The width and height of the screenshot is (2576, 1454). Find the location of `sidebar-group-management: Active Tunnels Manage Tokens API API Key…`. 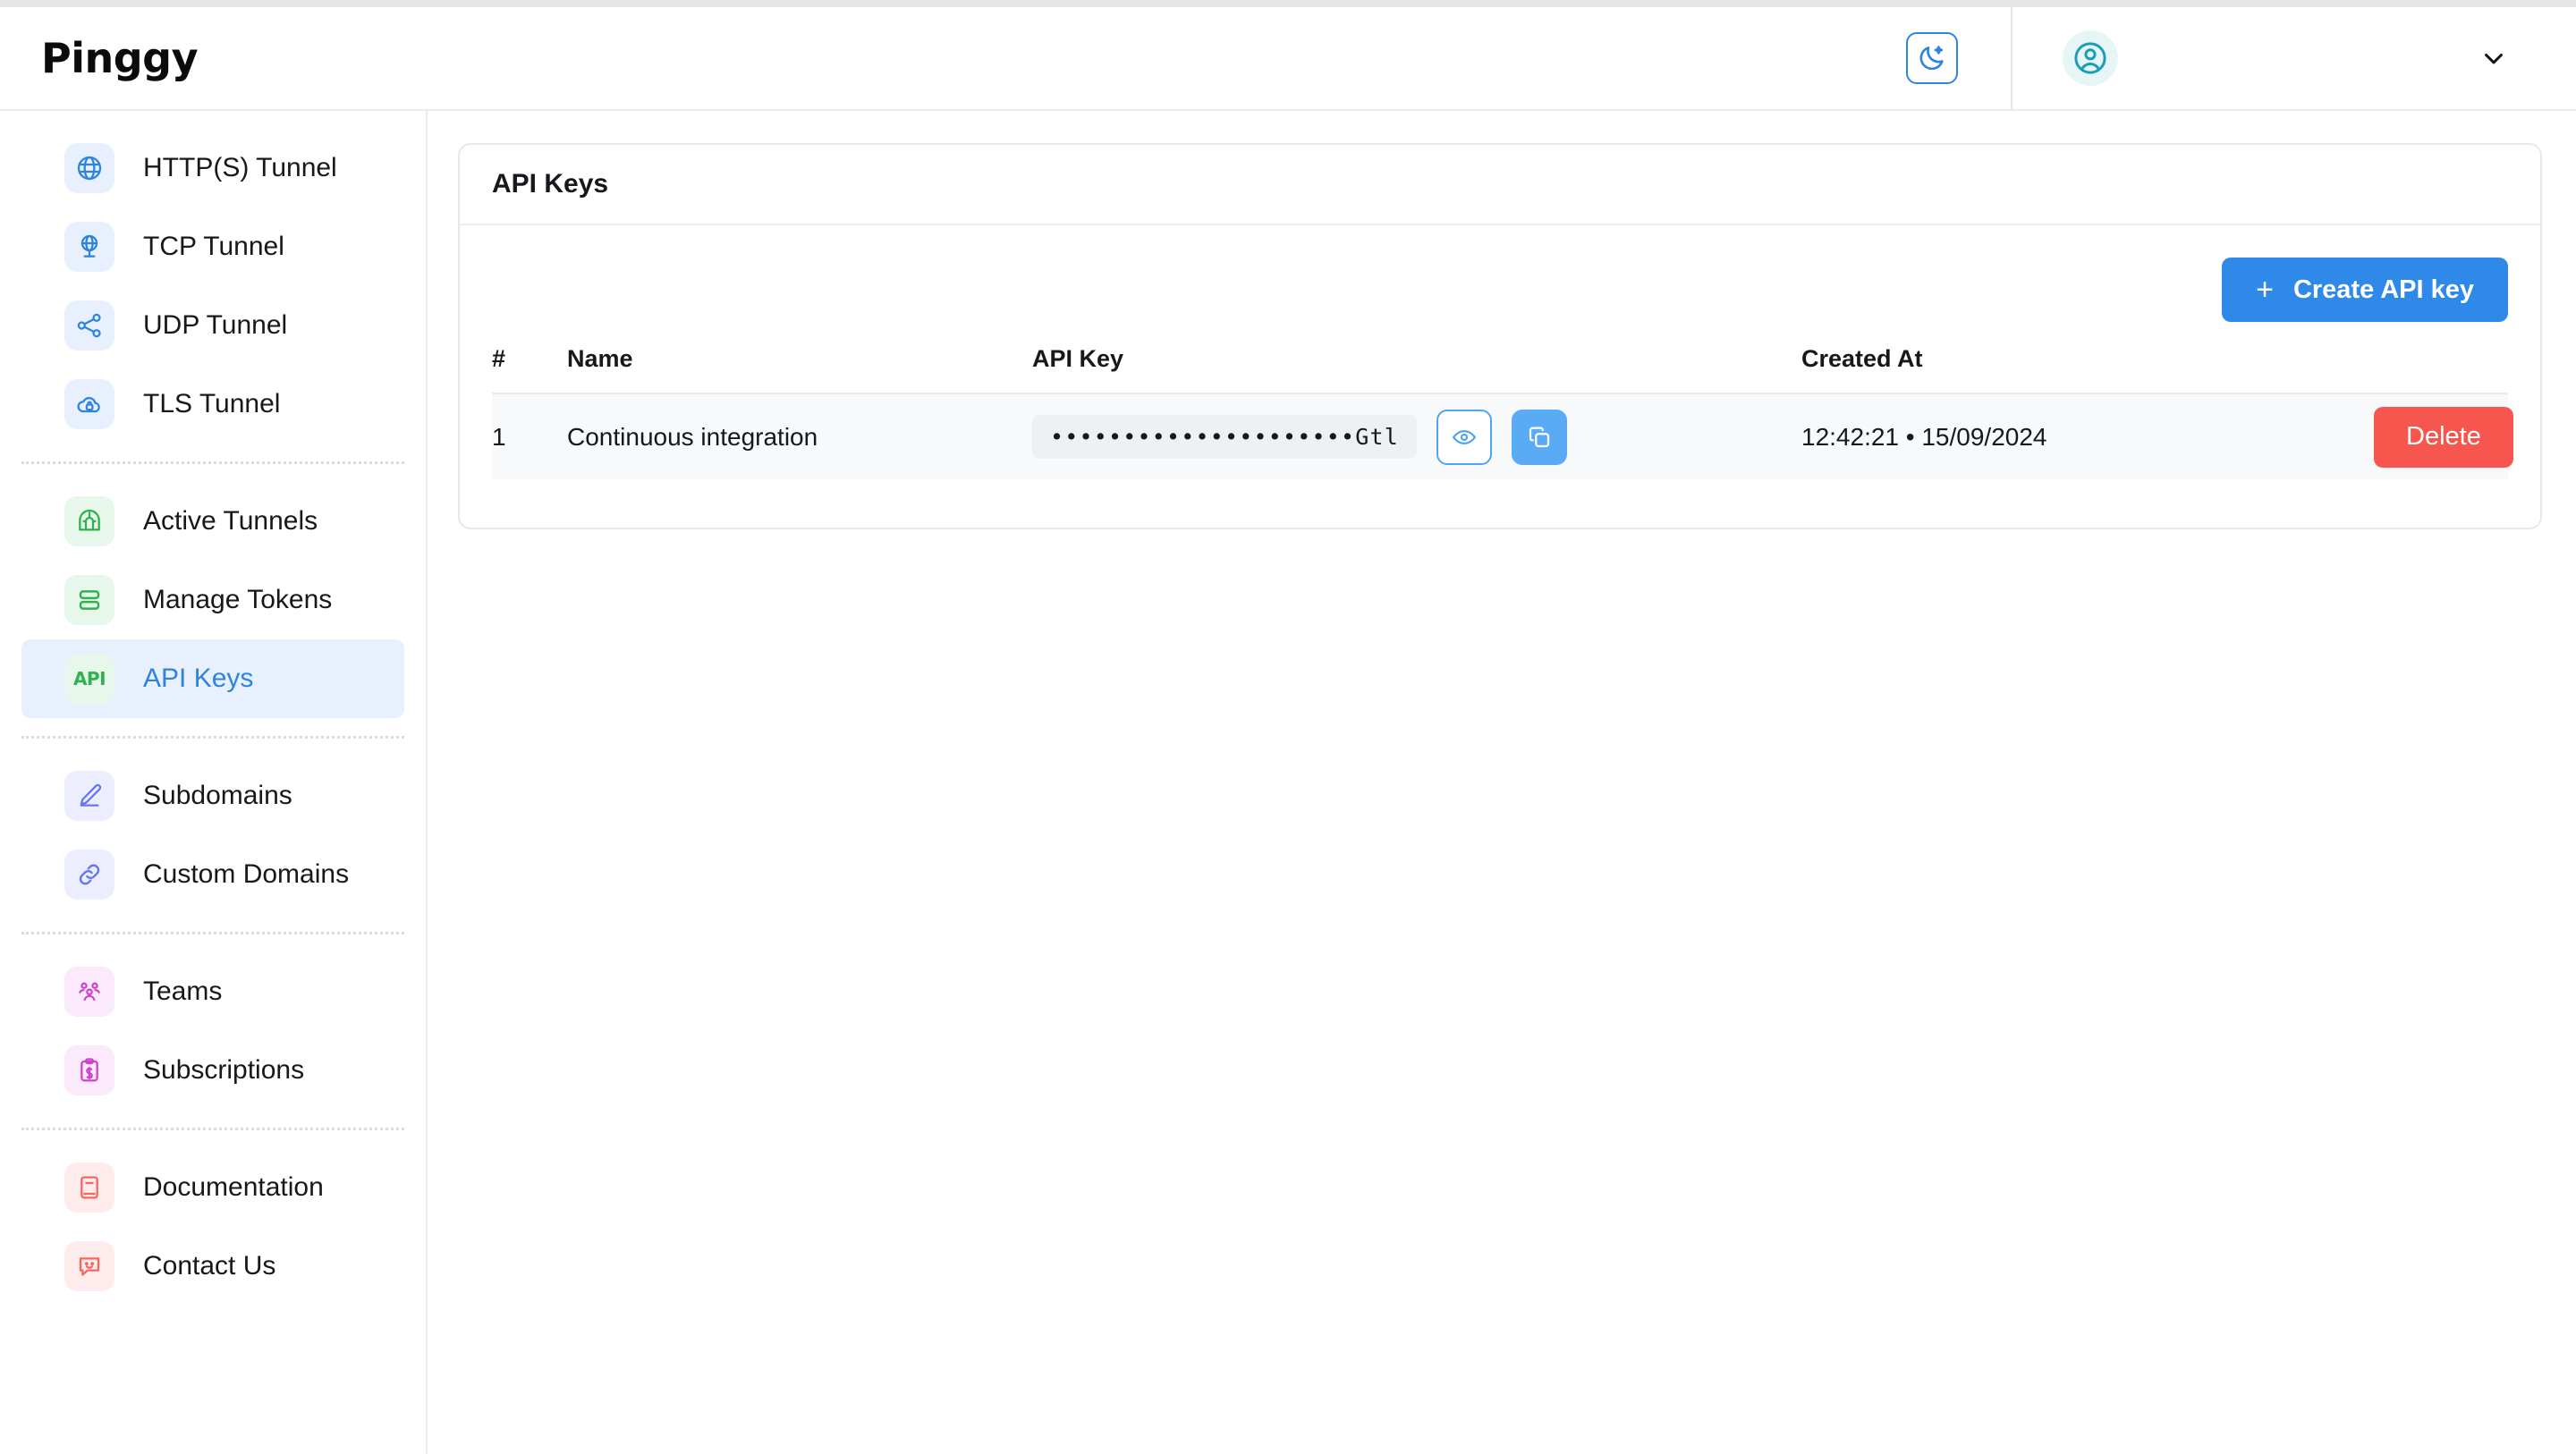

sidebar-group-management: Active Tunnels Manage Tokens API API Key… is located at coordinates (213, 600).